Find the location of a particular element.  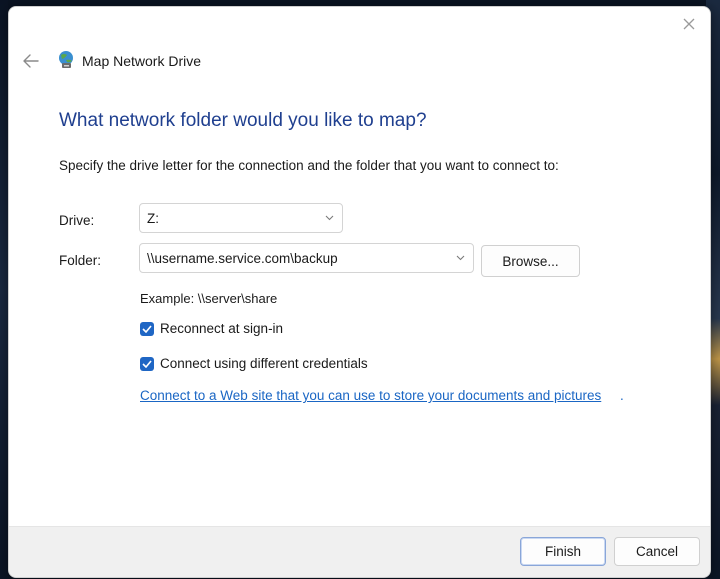

drive-label: Drive: is located at coordinates (77, 220).